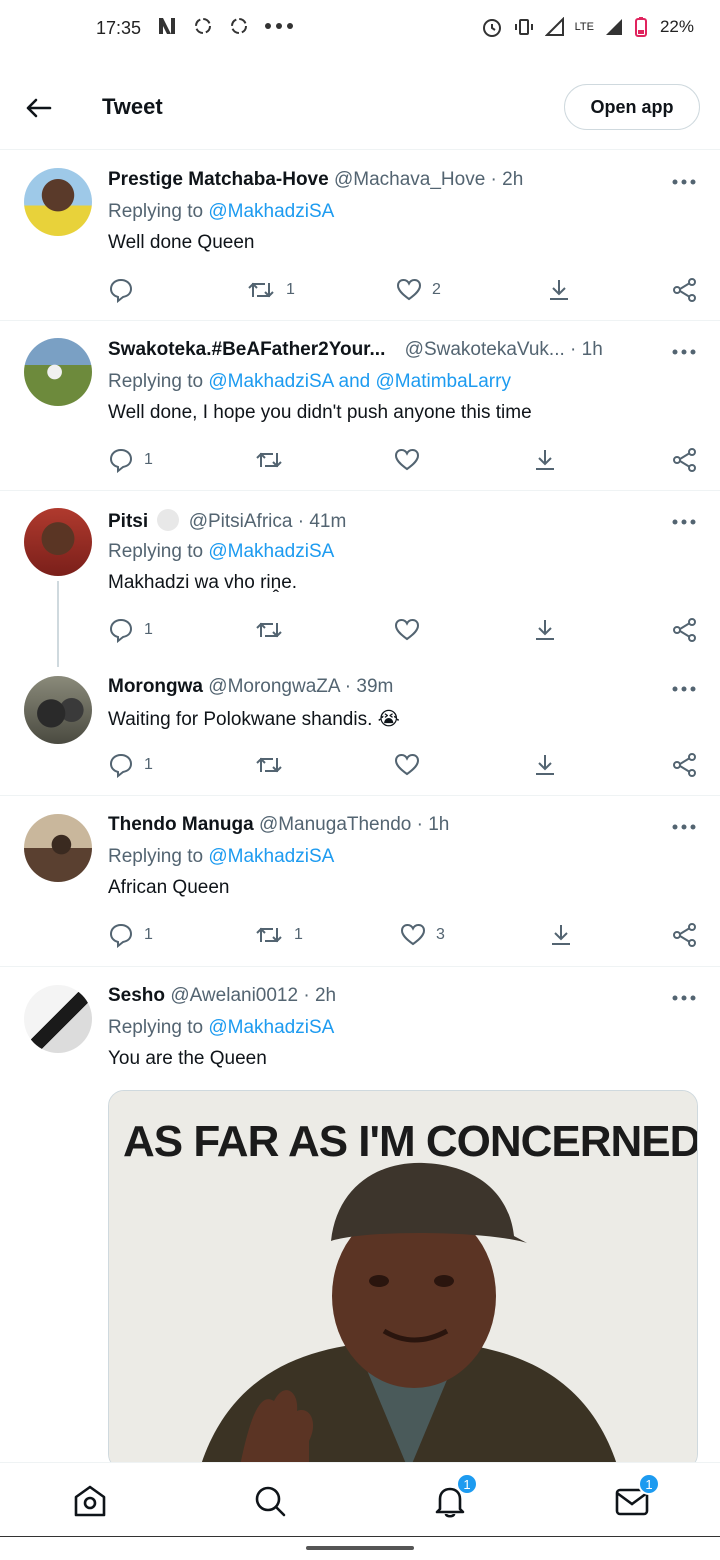 Image resolution: width=720 pixels, height=1560 pixels. I want to click on download-icon, so click(559, 290).